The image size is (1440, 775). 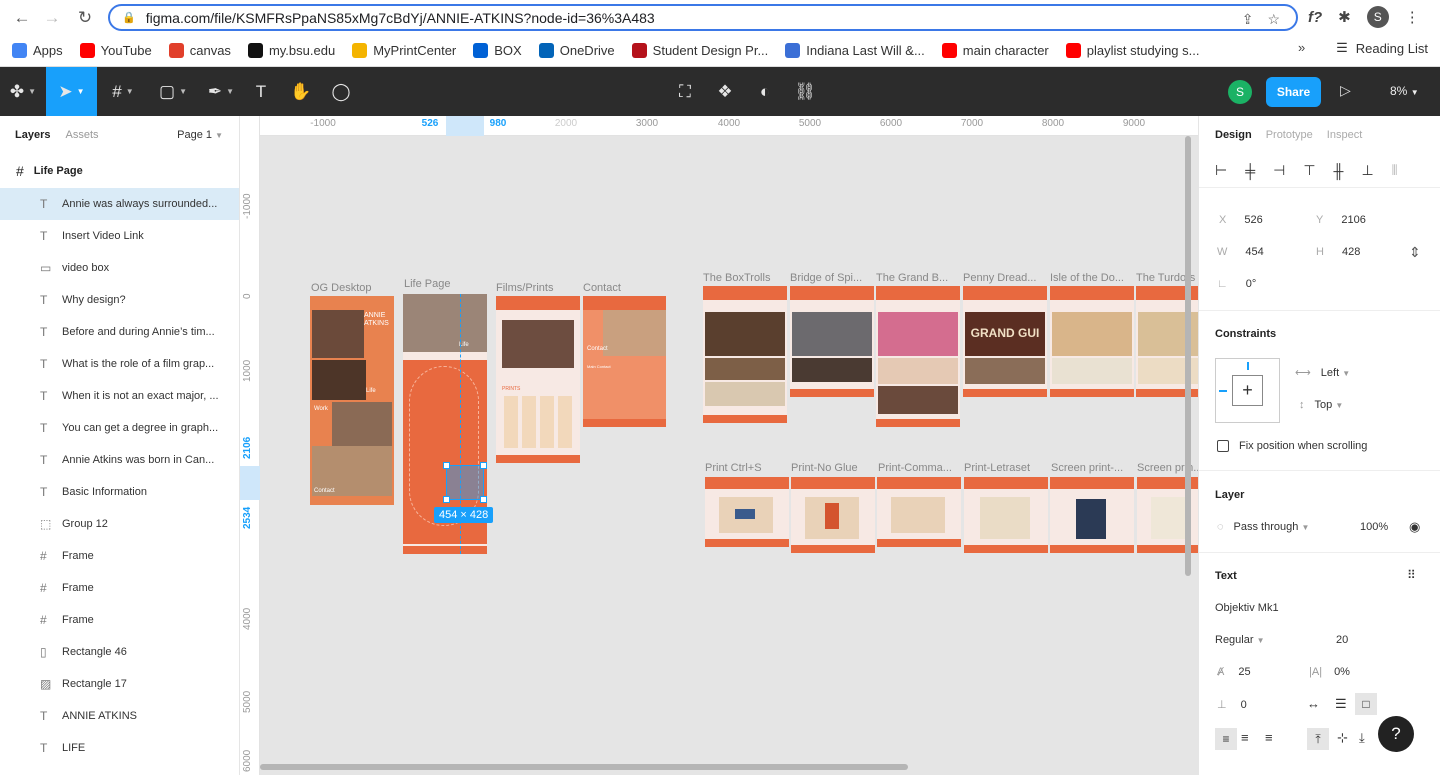 I want to click on align-top-icon: ⊤, so click(x=1309, y=170).